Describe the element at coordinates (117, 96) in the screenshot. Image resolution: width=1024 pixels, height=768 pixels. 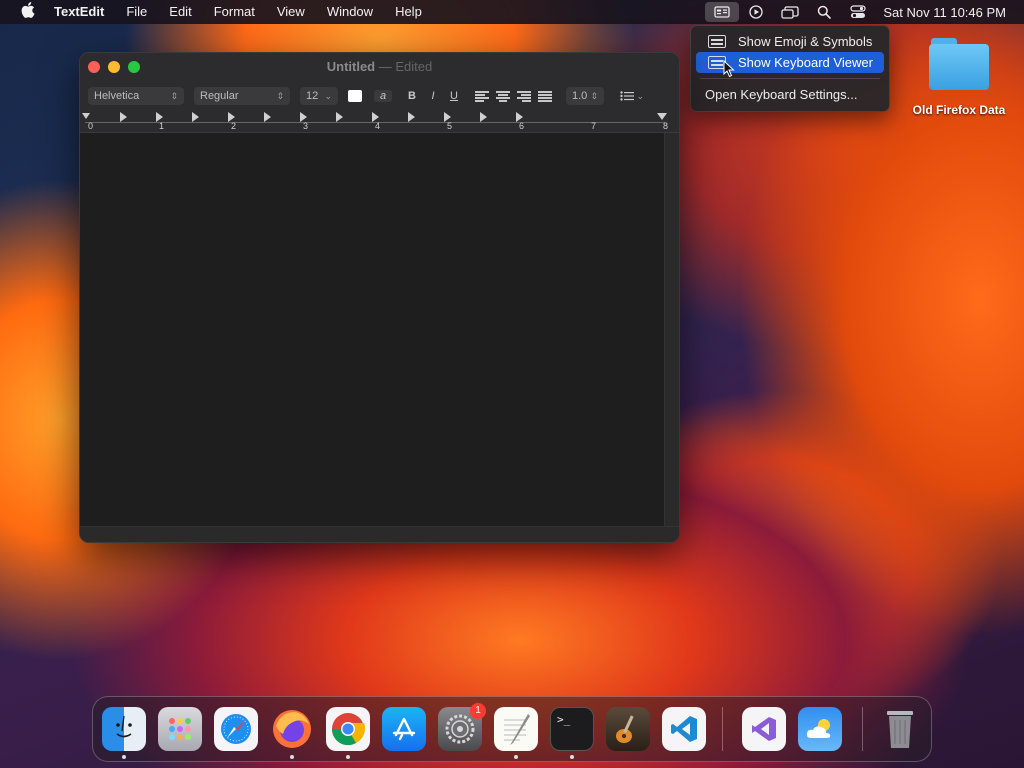
I see `font-family-value: Helvetica` at that location.